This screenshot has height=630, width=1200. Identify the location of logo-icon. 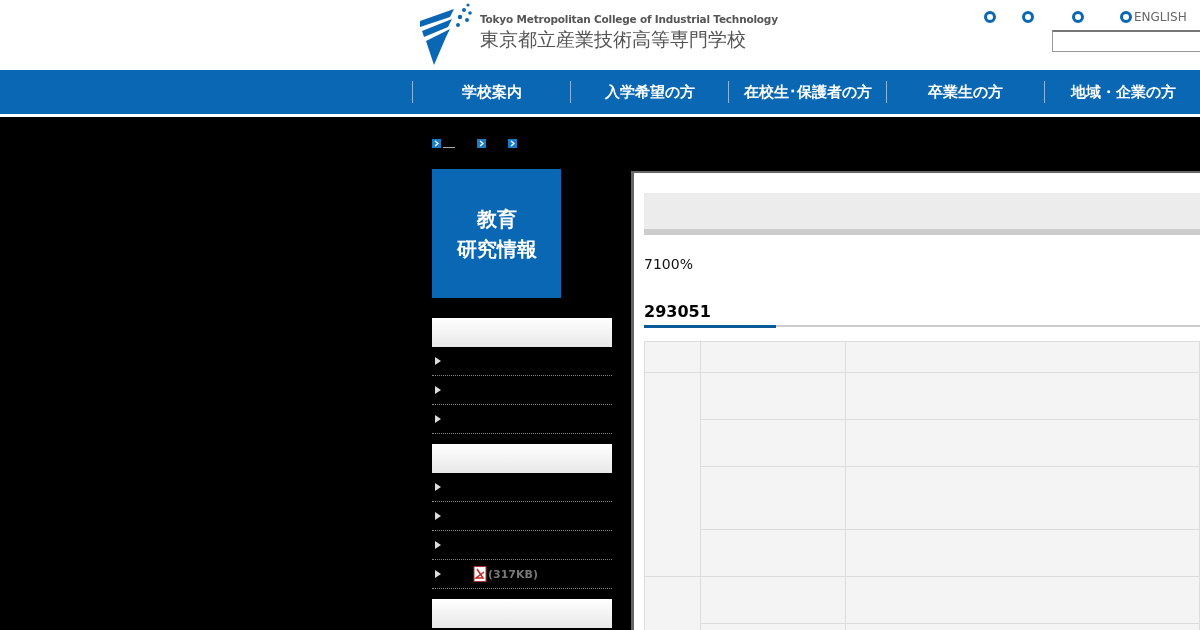
(447, 33).